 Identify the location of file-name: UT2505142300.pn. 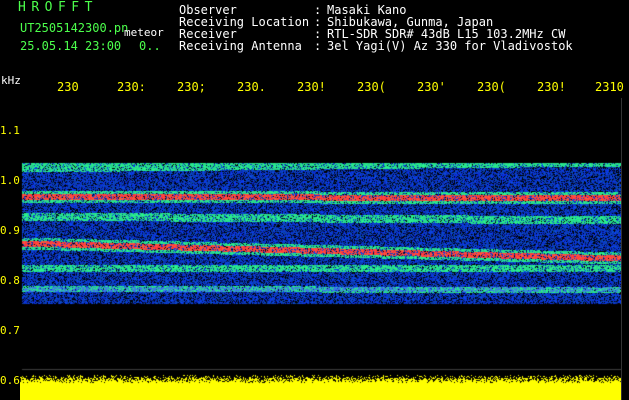
(74, 28).